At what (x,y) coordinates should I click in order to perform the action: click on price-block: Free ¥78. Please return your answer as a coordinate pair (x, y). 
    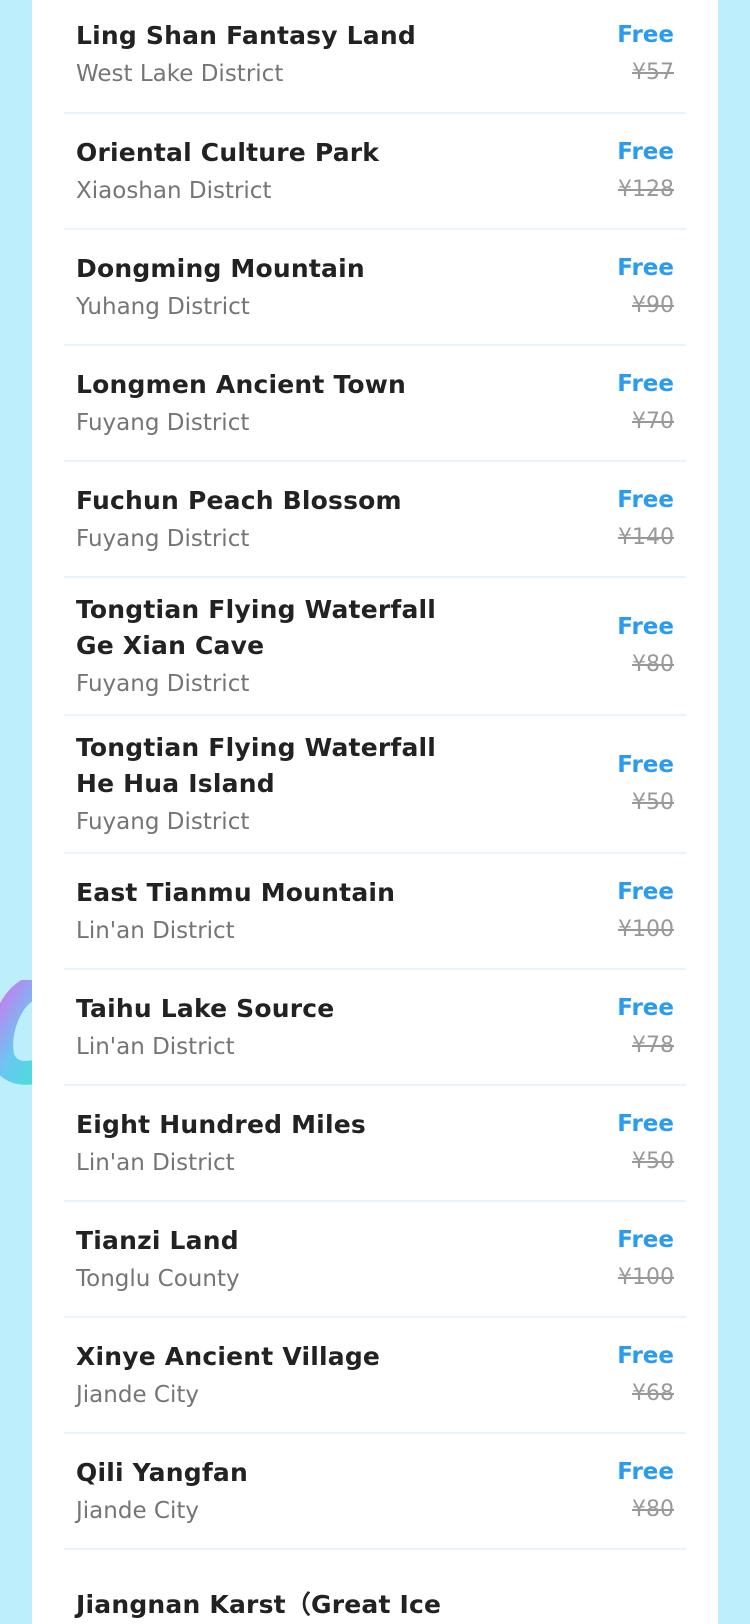
    Looking at the image, I should click on (645, 1027).